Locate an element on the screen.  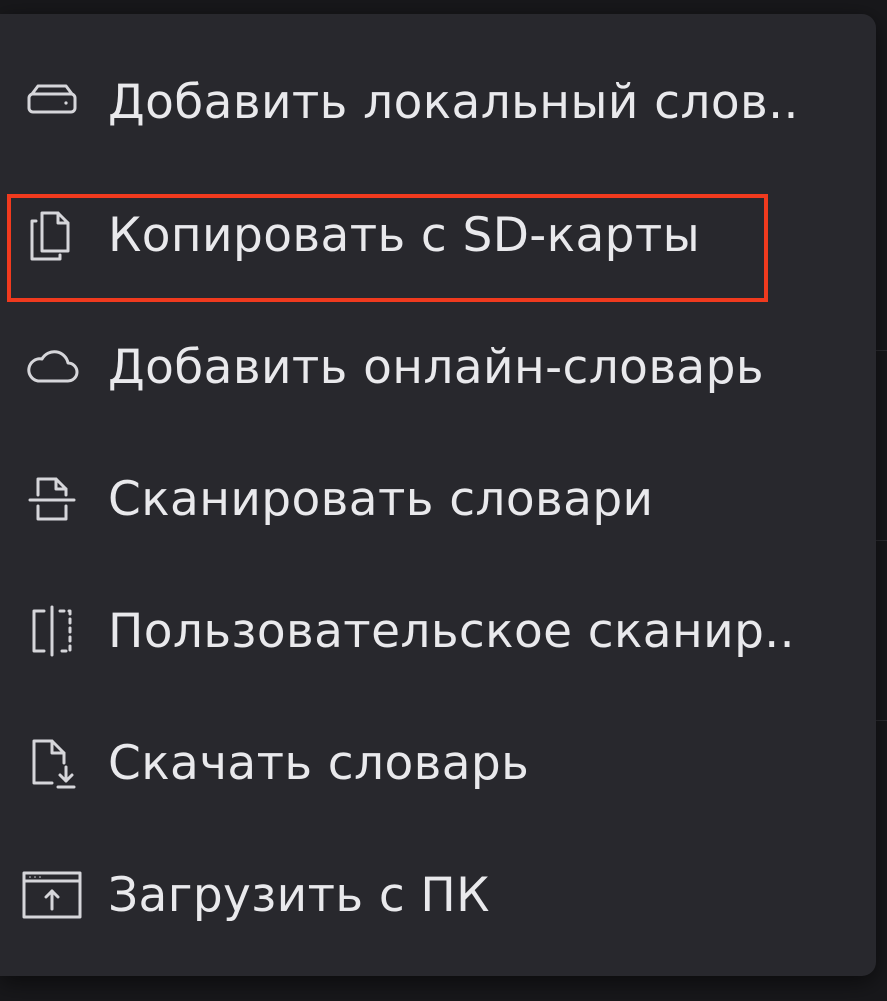
menu-item-label: Загрузить с ПК is located at coordinates (299, 895).